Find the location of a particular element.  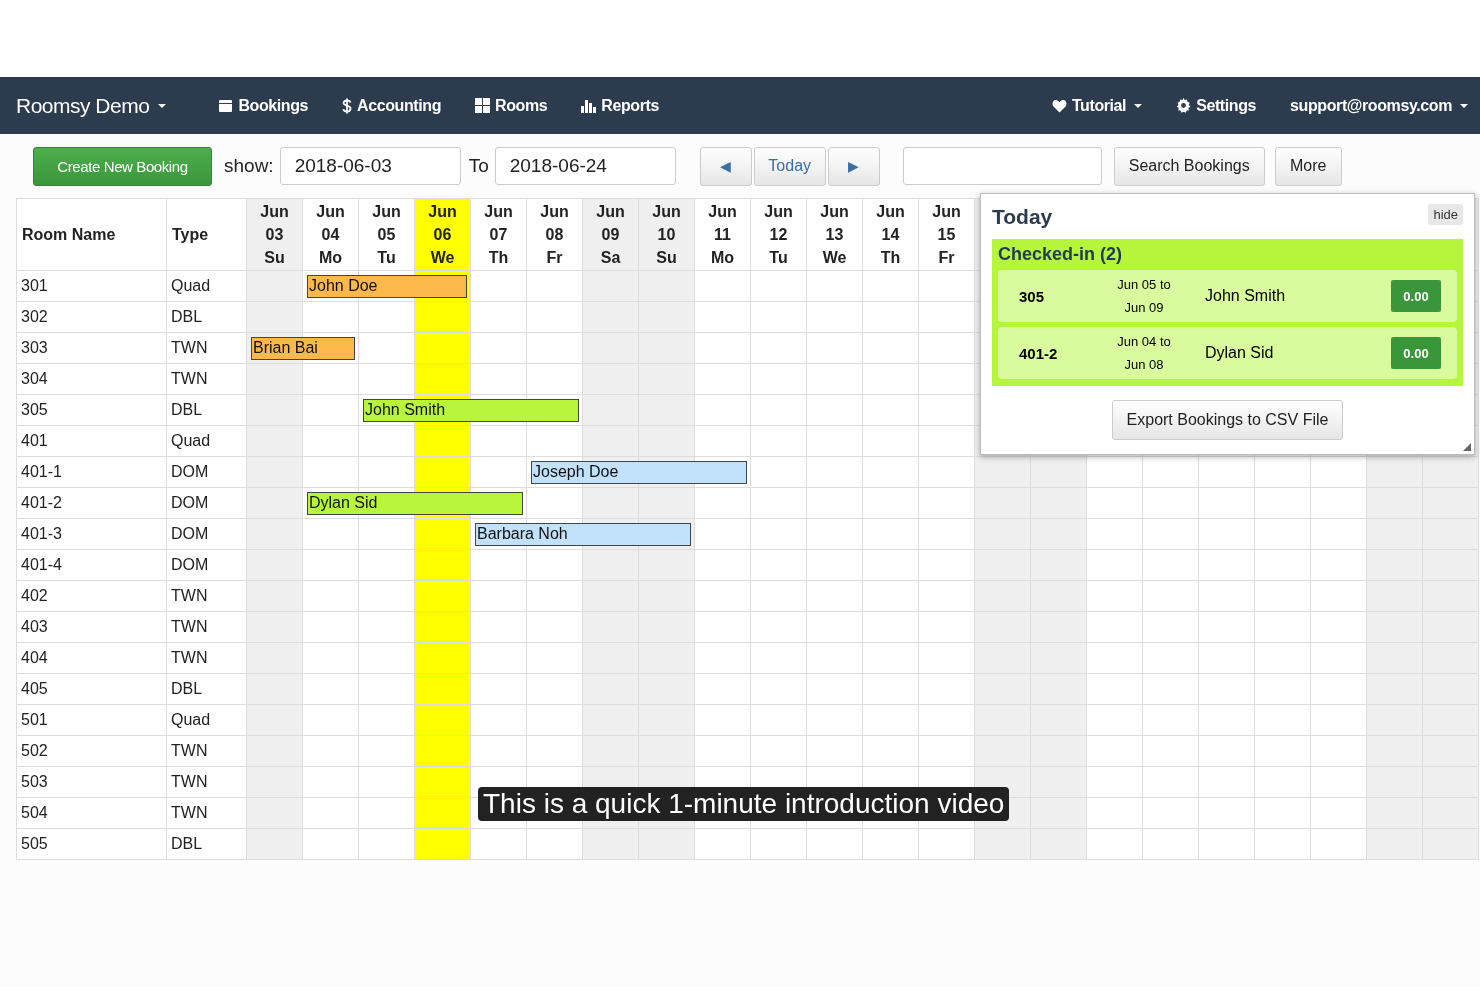

day-header: Jun 12 Tu is located at coordinates (779, 235).